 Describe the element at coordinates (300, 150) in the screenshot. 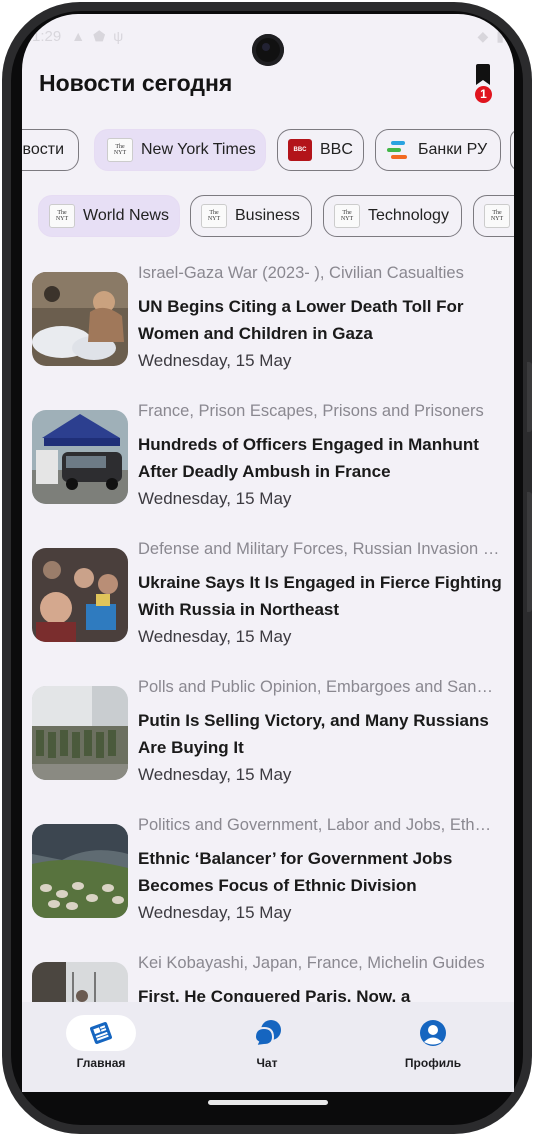

I see `bbc-logo-icon: BBC` at that location.